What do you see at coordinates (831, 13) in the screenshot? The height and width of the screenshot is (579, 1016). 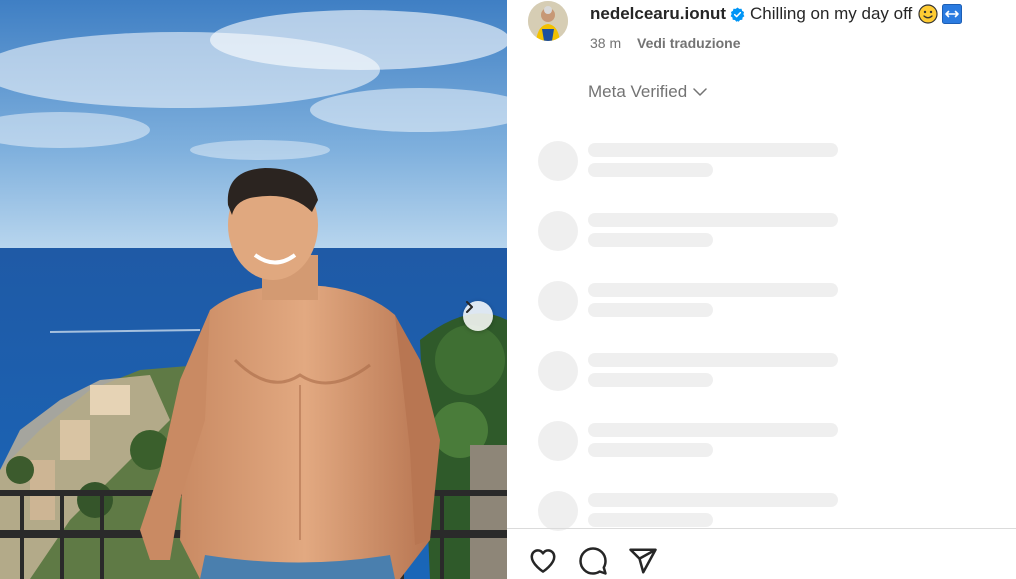 I see `caption-text: Chilling on my day off` at bounding box center [831, 13].